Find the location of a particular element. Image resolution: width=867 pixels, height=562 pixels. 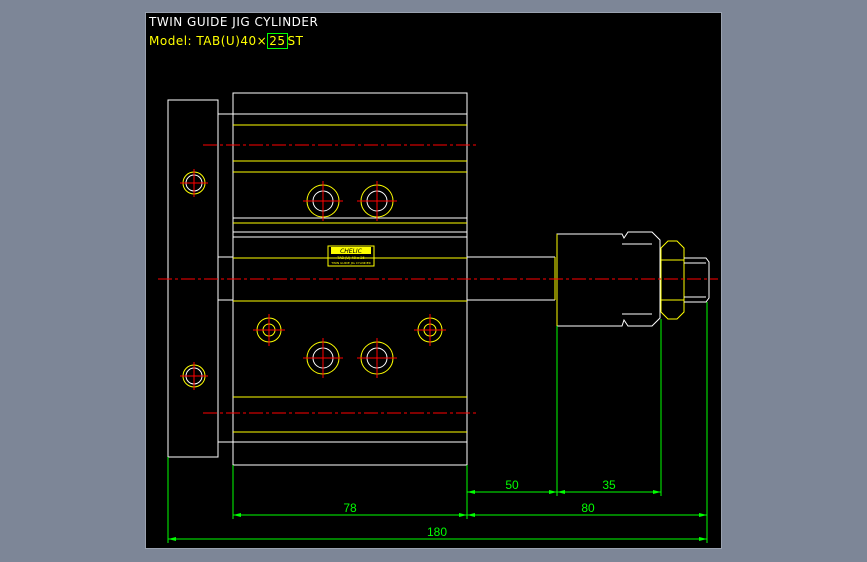

hole-plate-top is located at coordinates (194, 183).